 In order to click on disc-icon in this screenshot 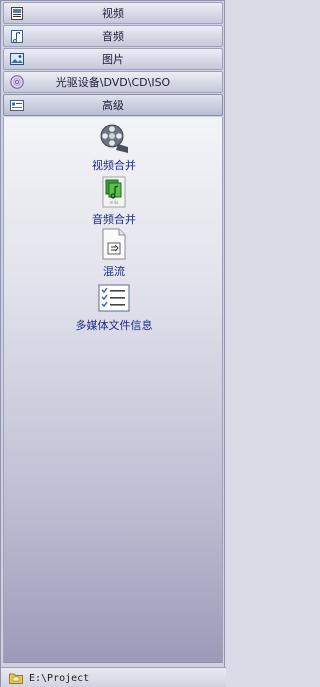, I will do `click(17, 82)`.